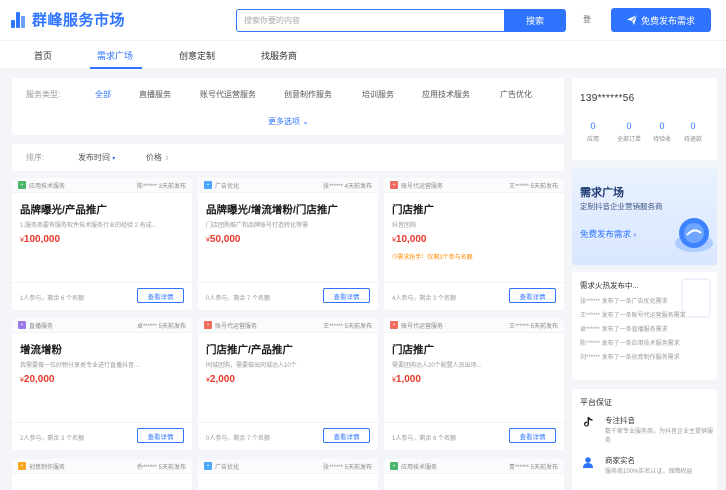  What do you see at coordinates (154, 157) in the screenshot?
I see `sort-price-label: 价格` at bounding box center [154, 157].